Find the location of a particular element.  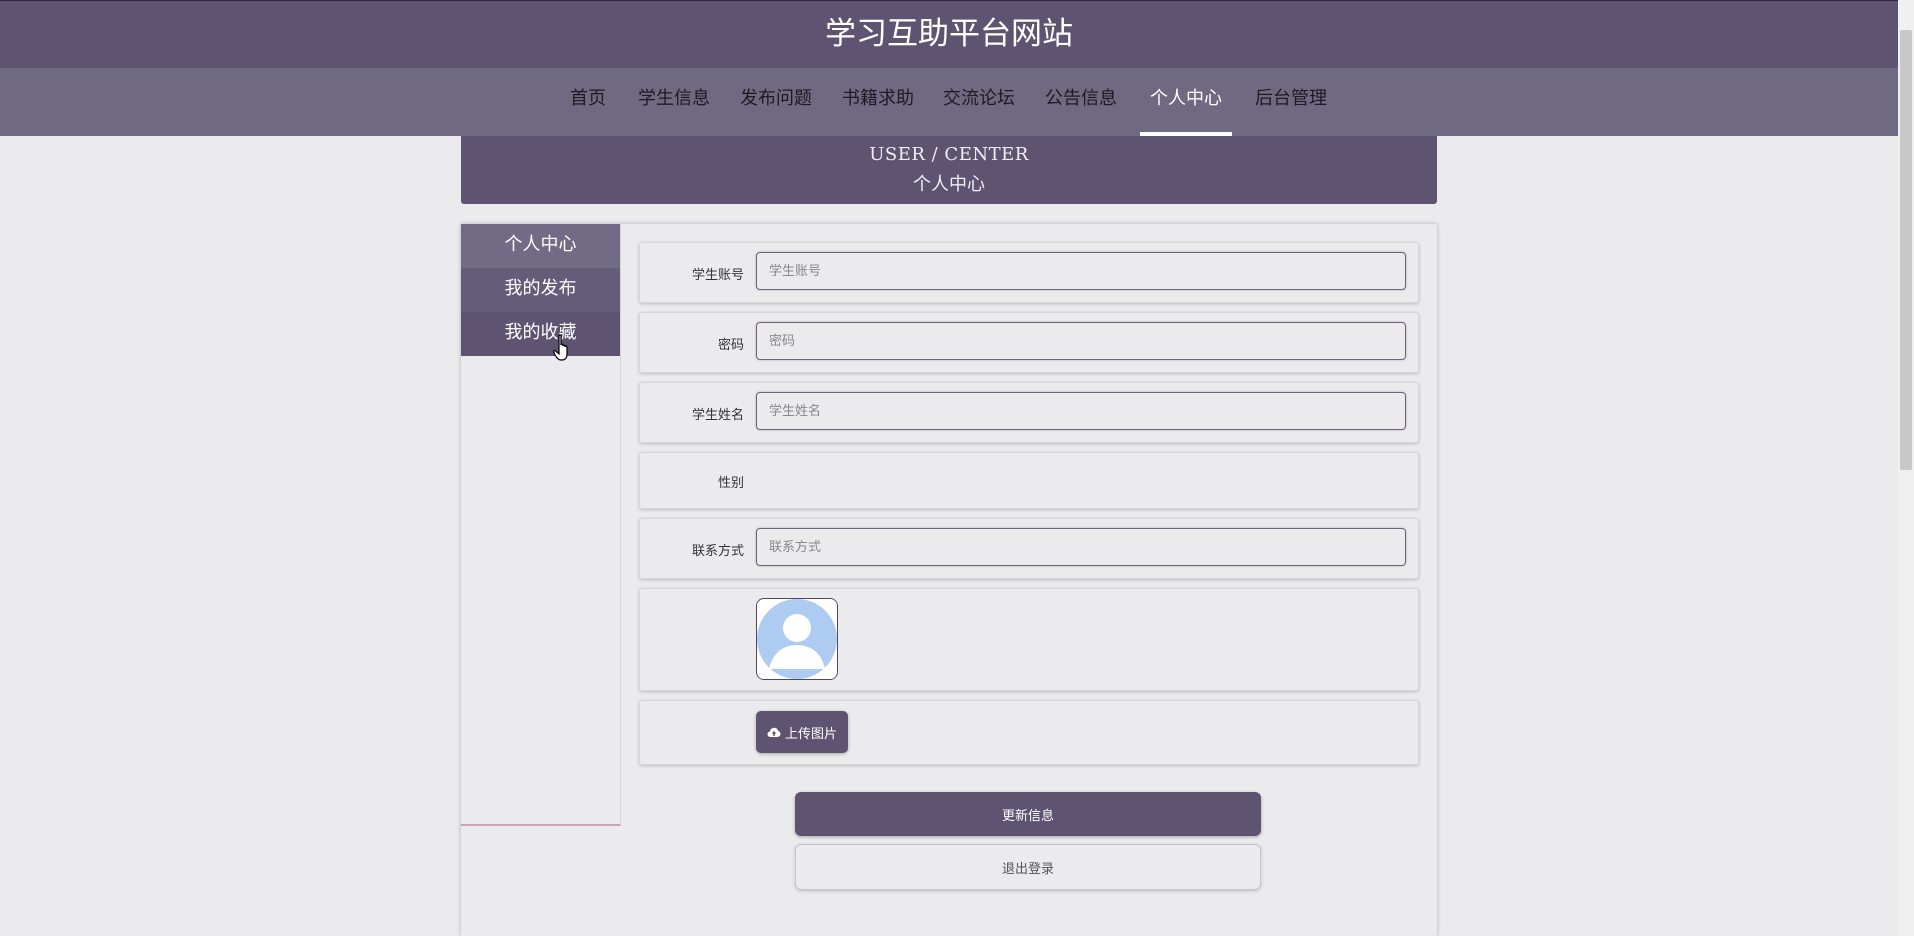

gender-label: 性别 is located at coordinates (730, 483).